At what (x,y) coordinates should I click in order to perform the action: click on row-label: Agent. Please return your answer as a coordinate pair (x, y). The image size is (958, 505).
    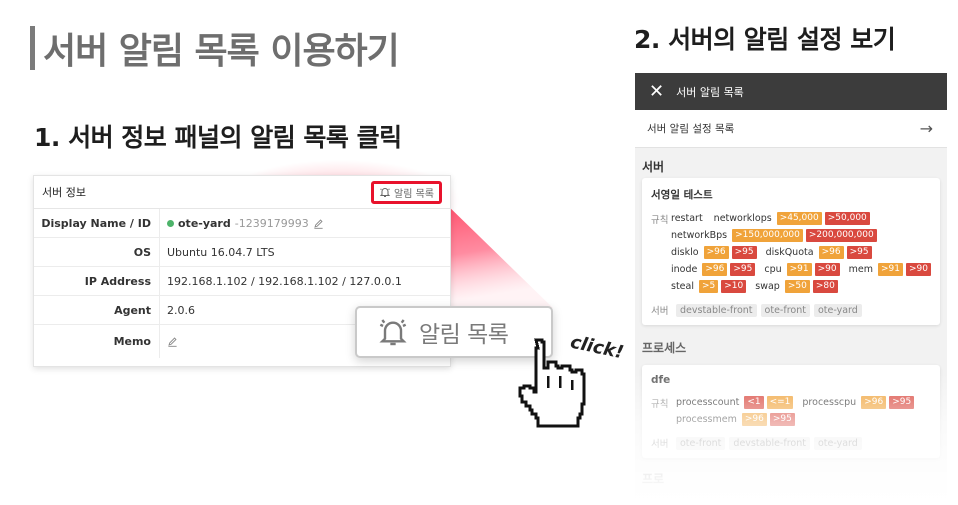
    Looking at the image, I should click on (97, 310).